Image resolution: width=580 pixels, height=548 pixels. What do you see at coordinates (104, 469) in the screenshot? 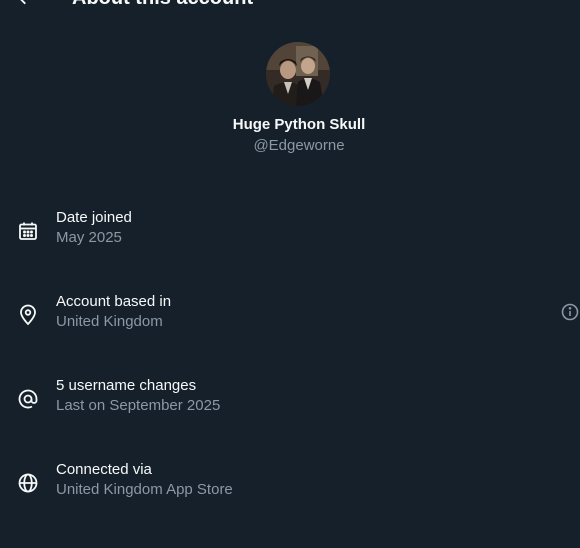
I see `row-title: Connected via` at bounding box center [104, 469].